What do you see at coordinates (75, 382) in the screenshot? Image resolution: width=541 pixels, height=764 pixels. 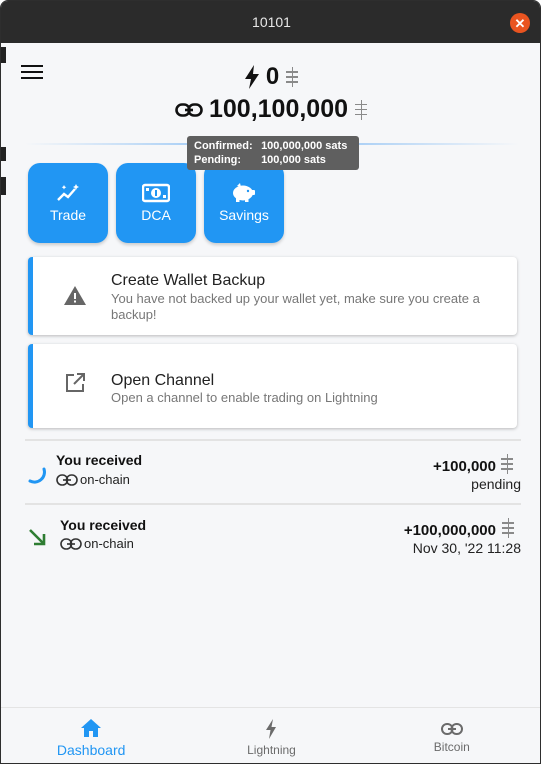 I see `open-external-icon` at bounding box center [75, 382].